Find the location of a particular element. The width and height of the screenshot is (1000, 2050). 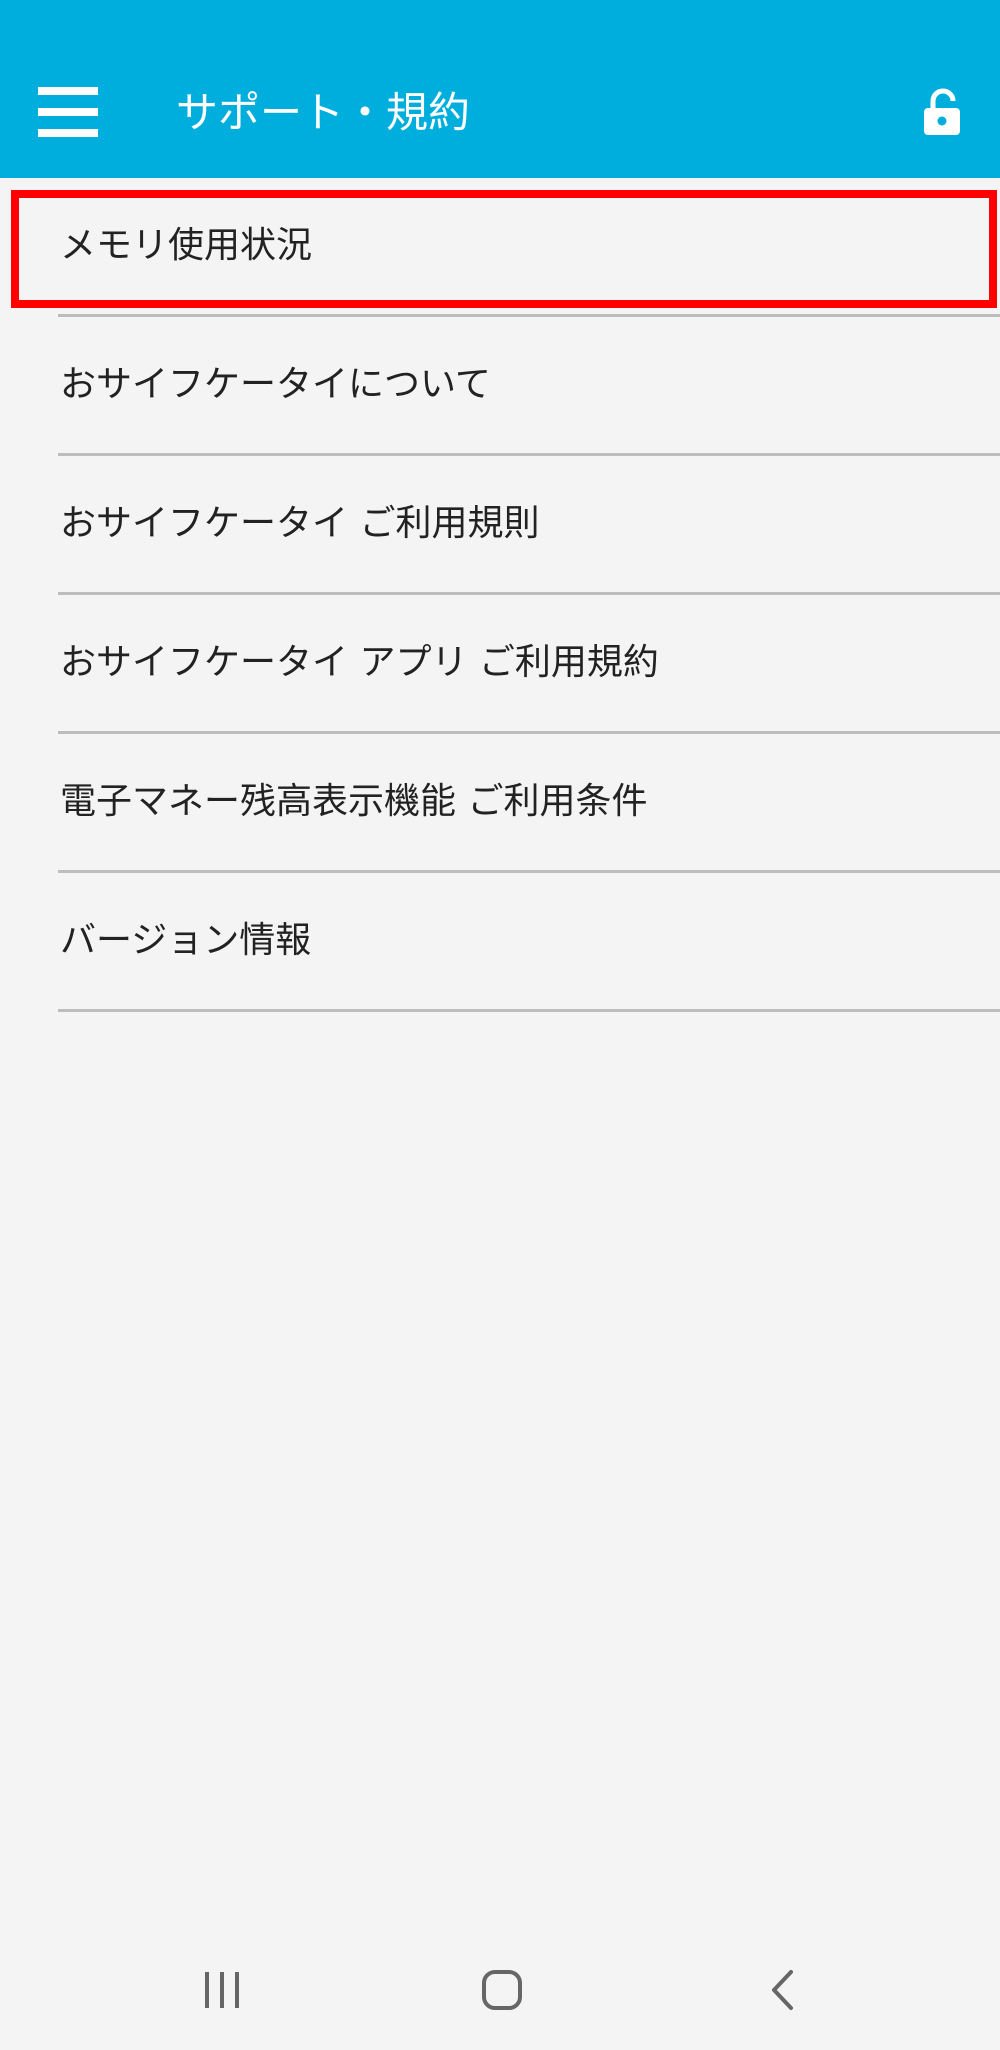

lock-button is located at coordinates (942, 112).